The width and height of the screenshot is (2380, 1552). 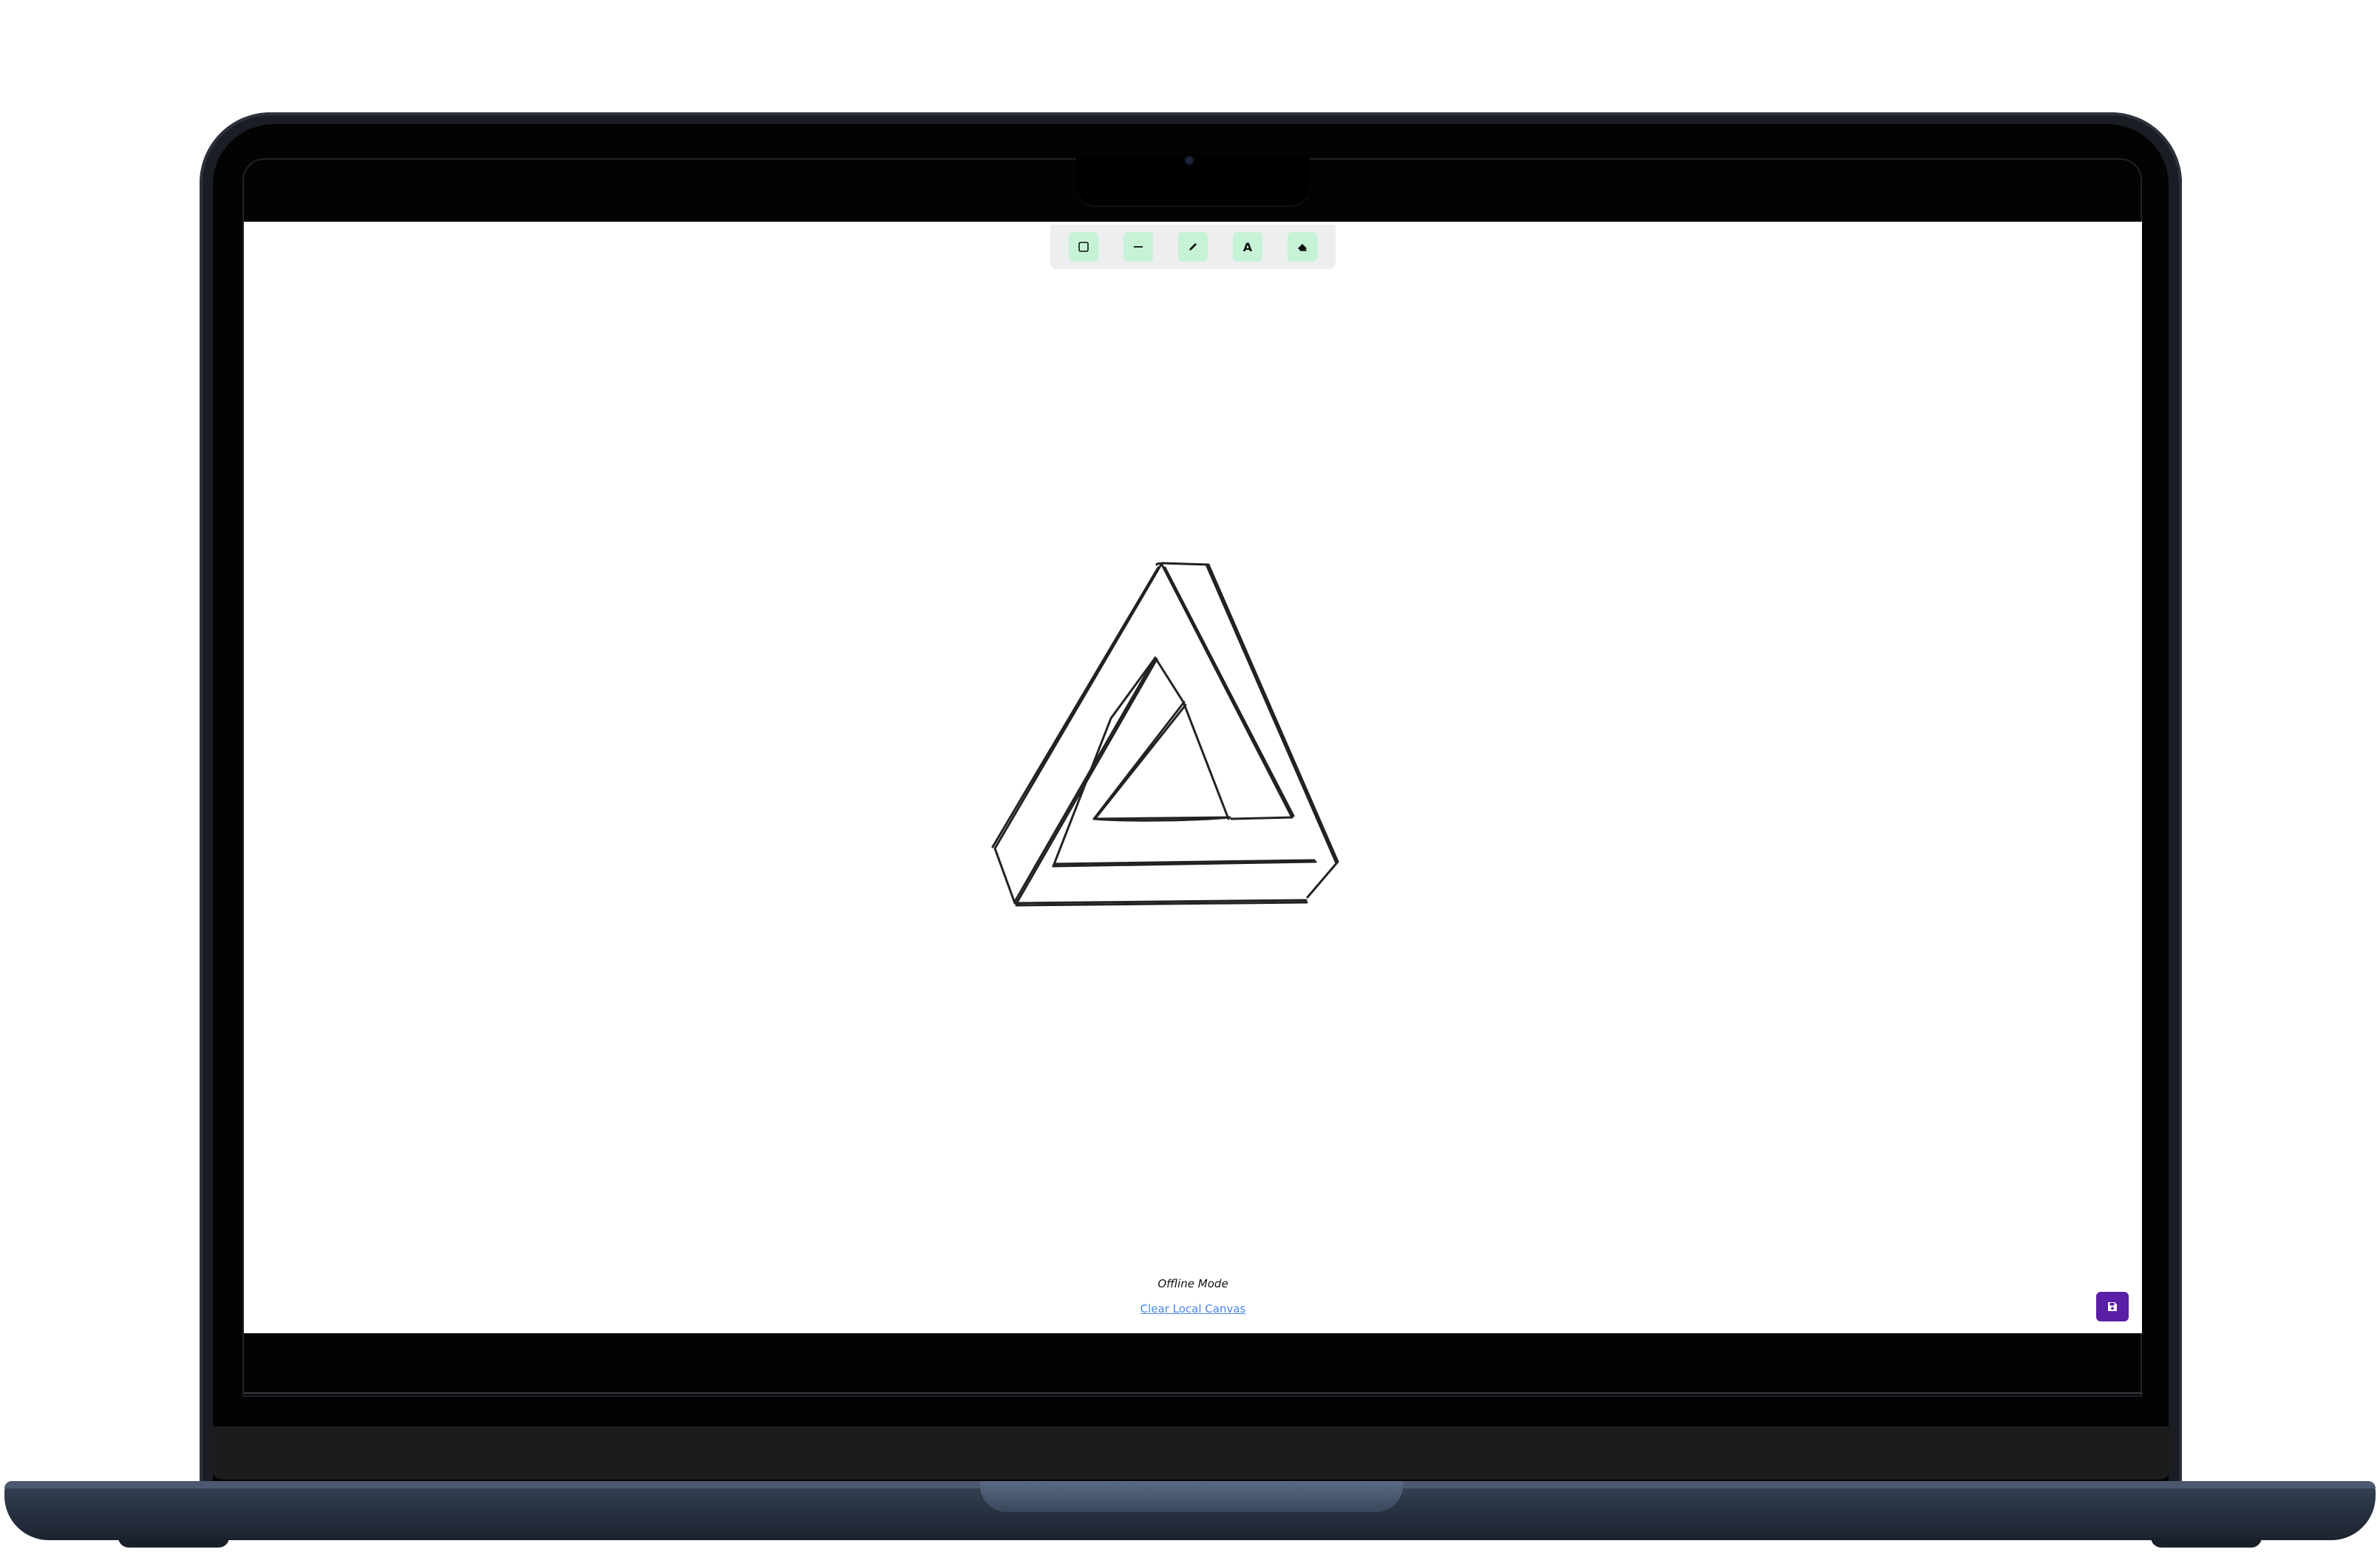 I want to click on floppy-disk-icon, so click(x=2112, y=1307).